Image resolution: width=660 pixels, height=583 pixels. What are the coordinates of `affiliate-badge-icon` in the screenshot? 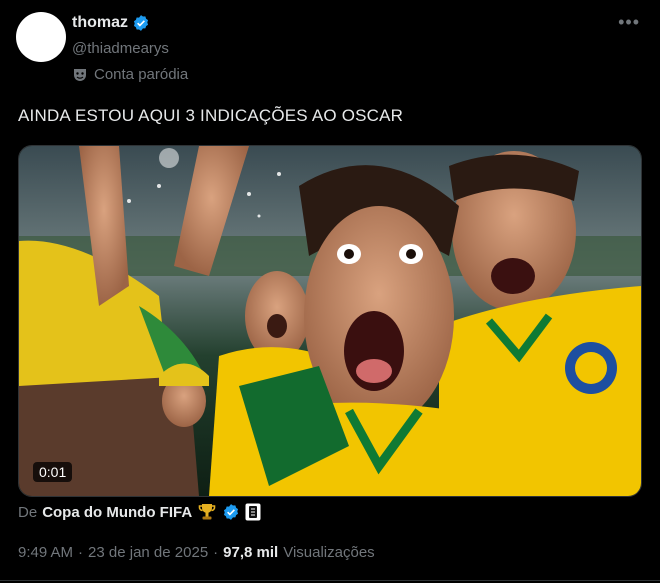 It's located at (253, 512).